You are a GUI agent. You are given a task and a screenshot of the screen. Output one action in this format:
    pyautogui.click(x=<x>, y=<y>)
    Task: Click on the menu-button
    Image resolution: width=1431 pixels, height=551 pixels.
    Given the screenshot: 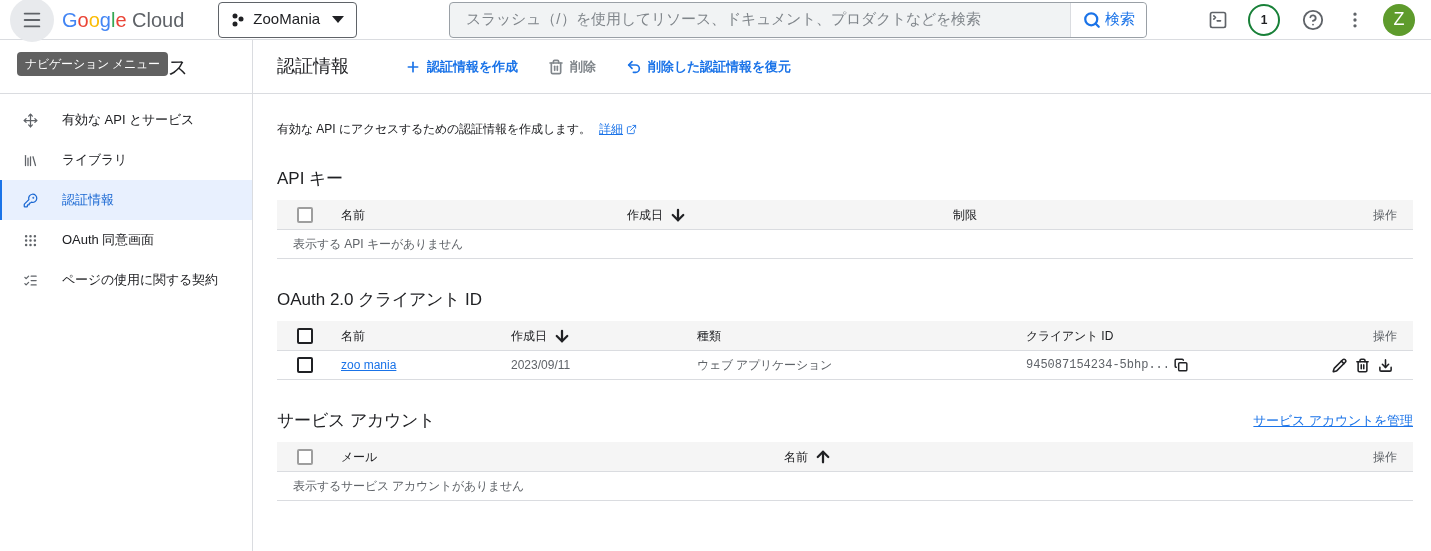 What is the action you would take?
    pyautogui.click(x=32, y=21)
    